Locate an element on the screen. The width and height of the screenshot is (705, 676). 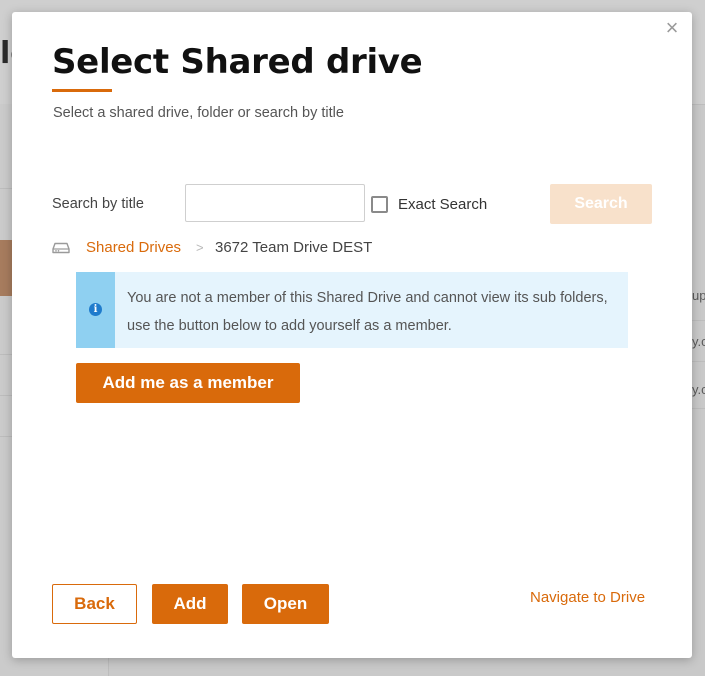
exact-search-checkbox is located at coordinates (379, 204).